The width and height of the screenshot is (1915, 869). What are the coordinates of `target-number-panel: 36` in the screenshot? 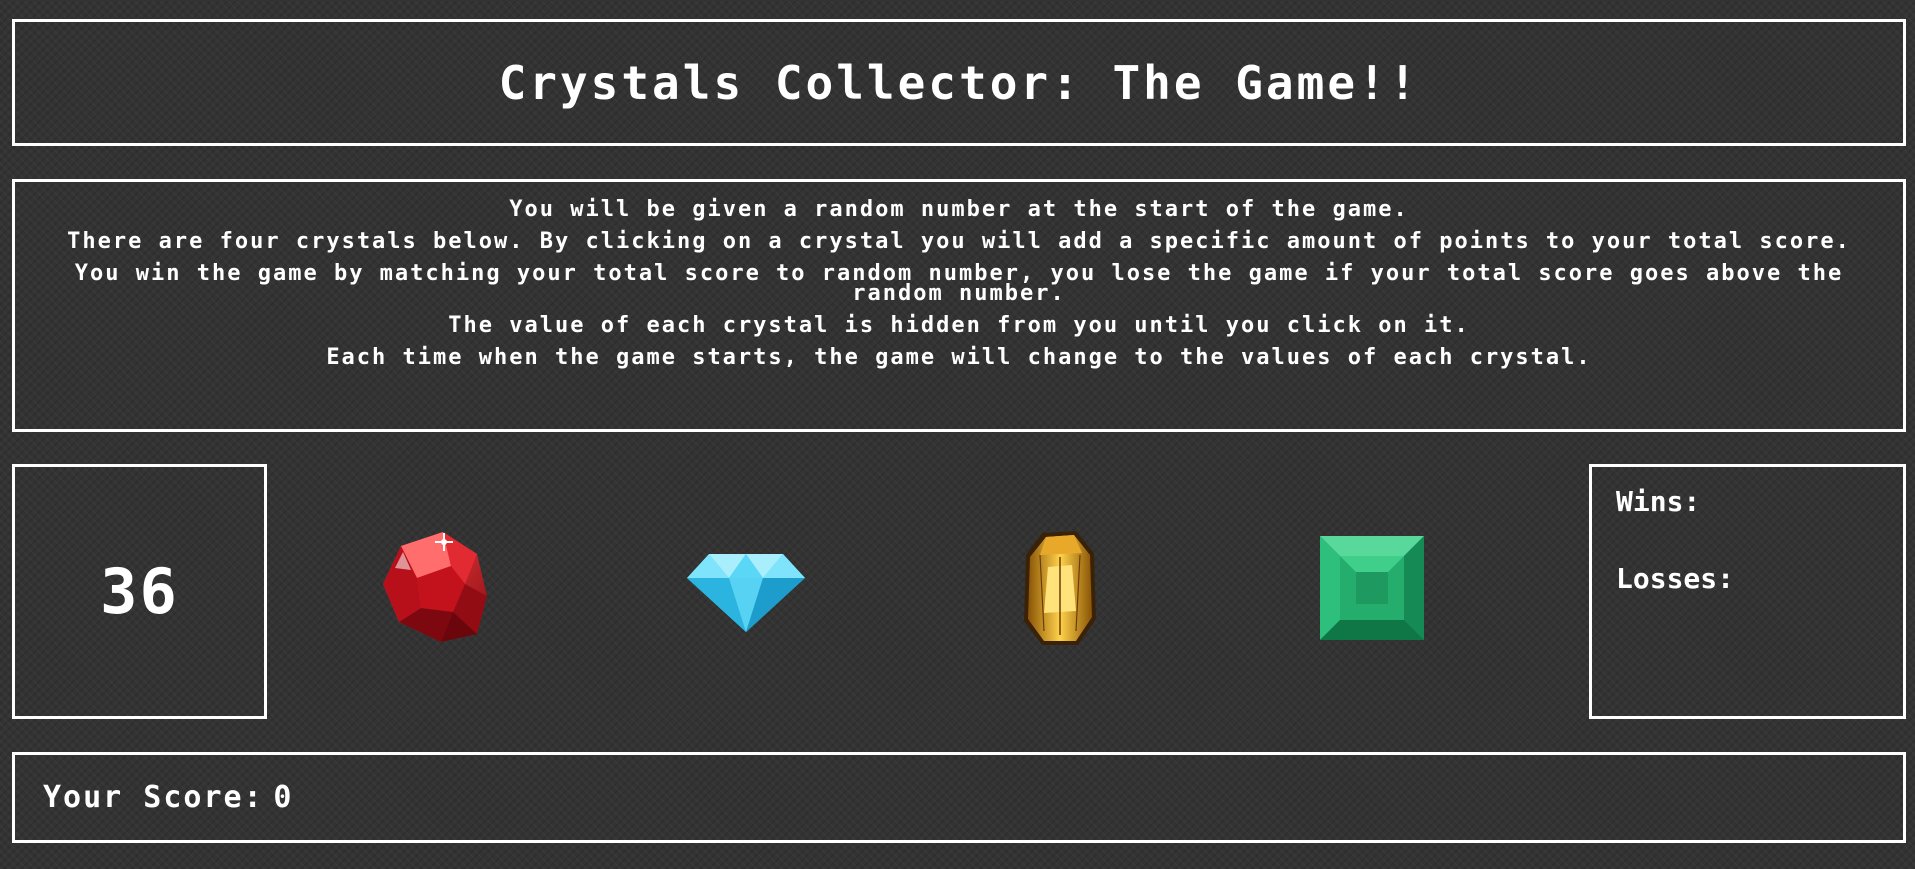 It's located at (139, 591).